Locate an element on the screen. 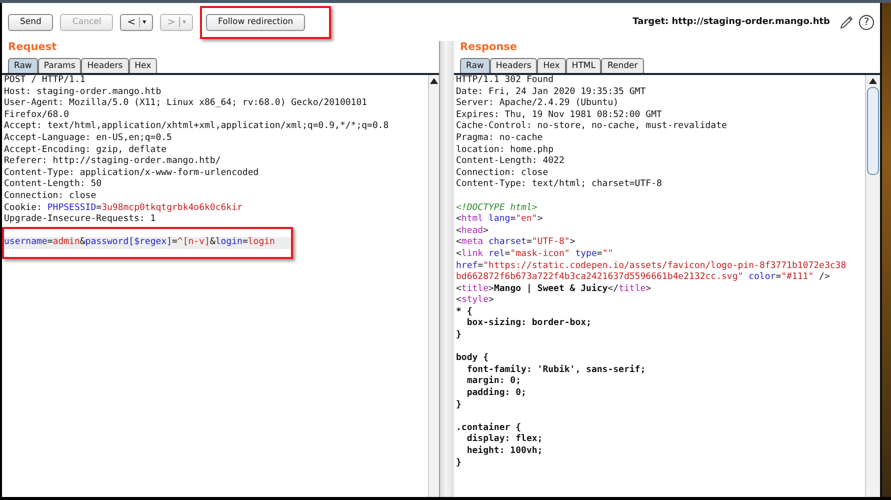 The height and width of the screenshot is (500, 891). code-line: <meta charset="UTF-8"> is located at coordinates (515, 243).